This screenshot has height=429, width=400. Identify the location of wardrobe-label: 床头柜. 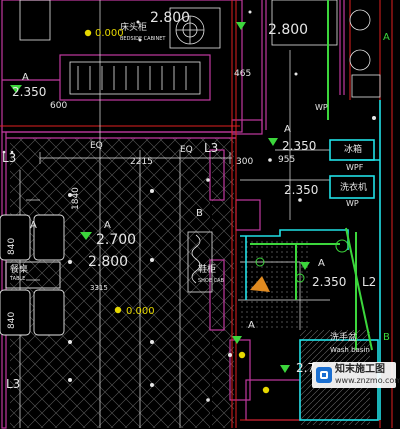
(133, 27).